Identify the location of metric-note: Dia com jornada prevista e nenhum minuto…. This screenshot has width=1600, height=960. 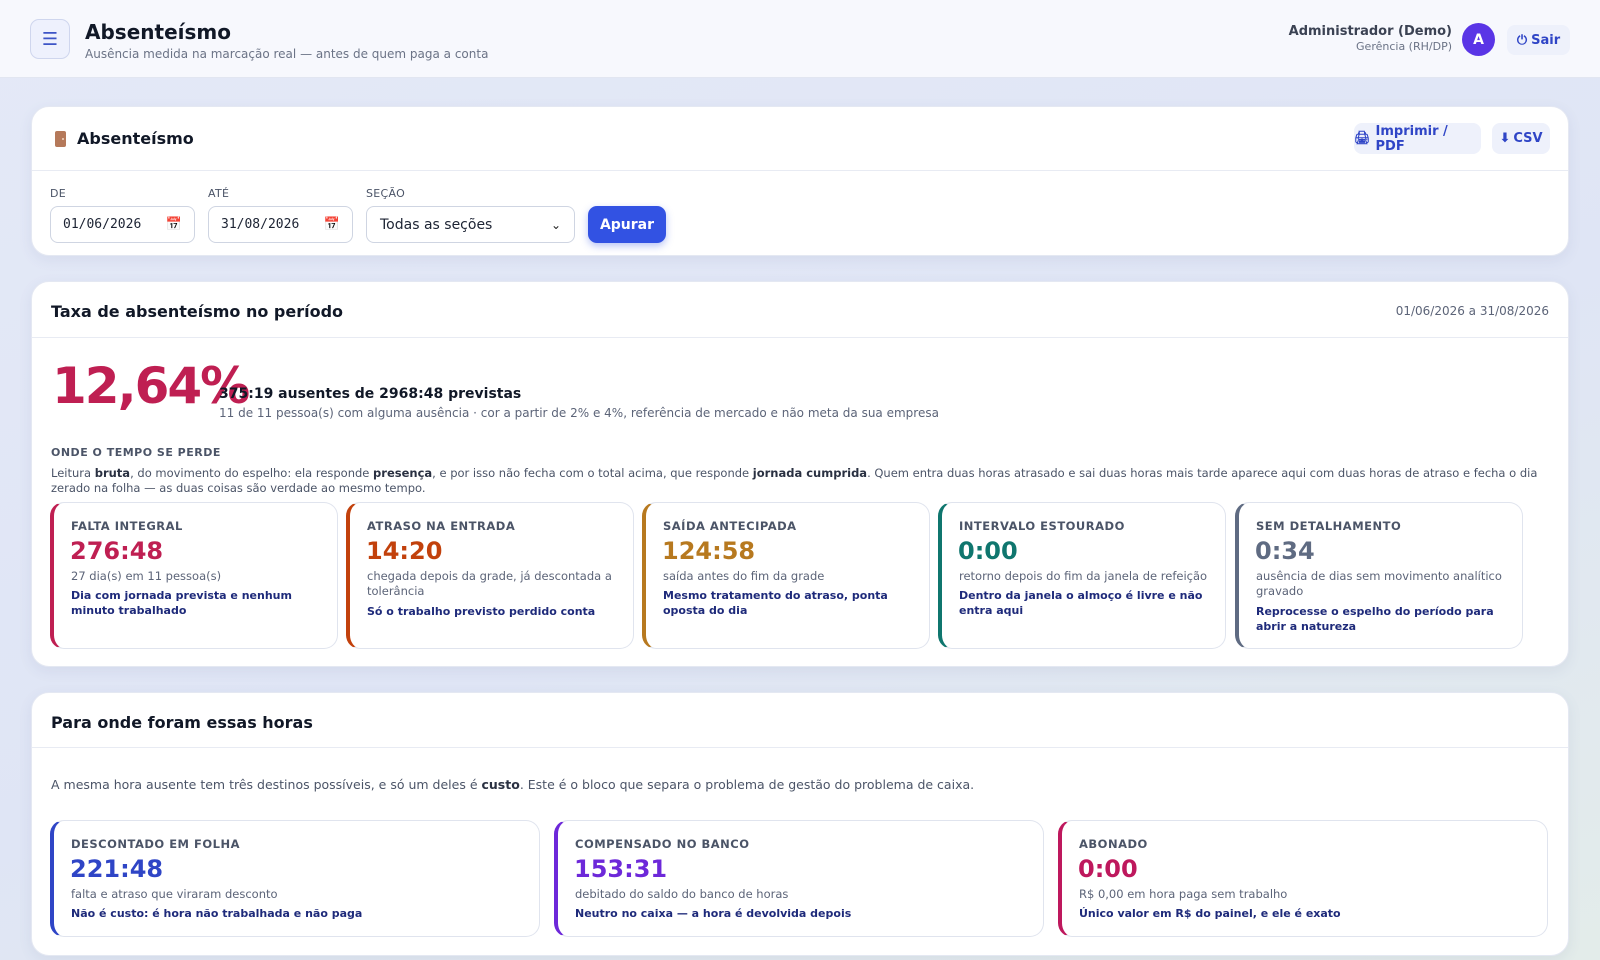
(181, 603).